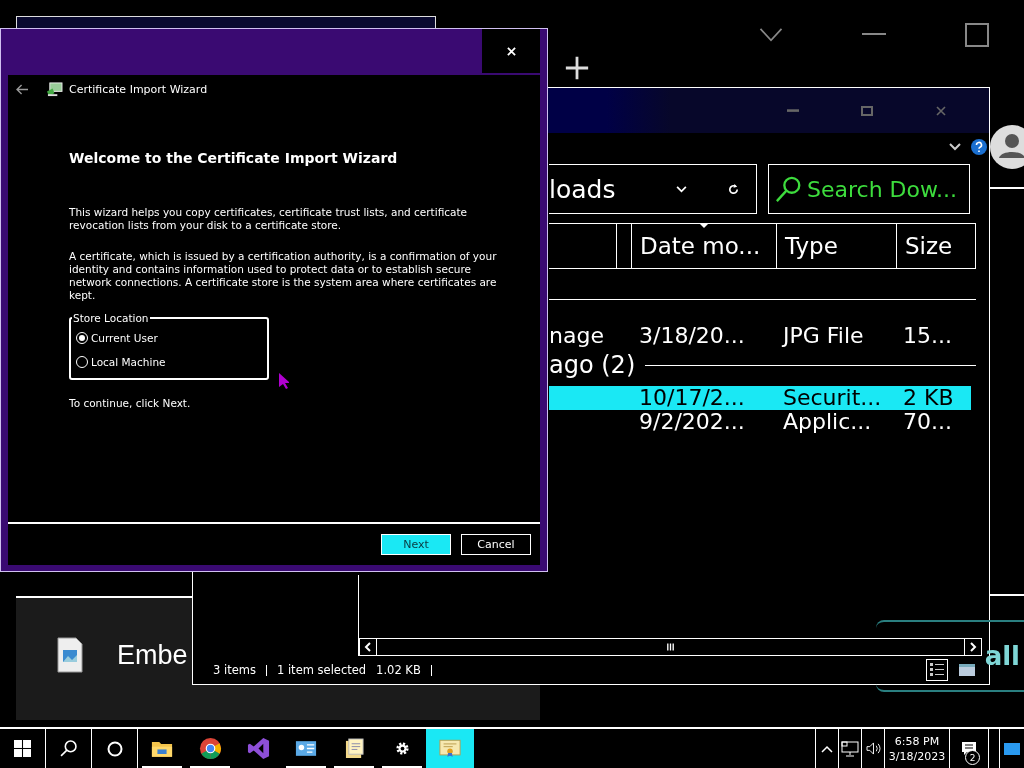 The height and width of the screenshot is (768, 1024). Describe the element at coordinates (827, 748) in the screenshot. I see `chevron-up-icon` at that location.